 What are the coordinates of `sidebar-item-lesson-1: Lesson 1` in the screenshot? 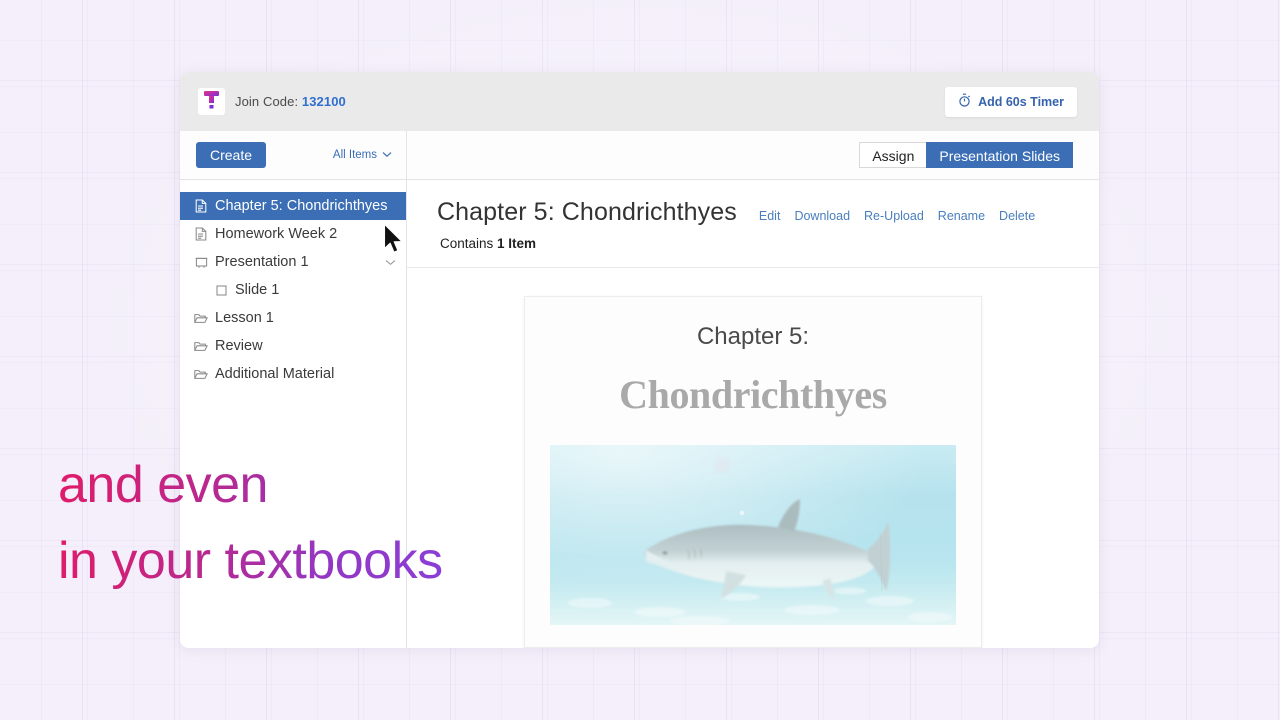 It's located at (293, 318).